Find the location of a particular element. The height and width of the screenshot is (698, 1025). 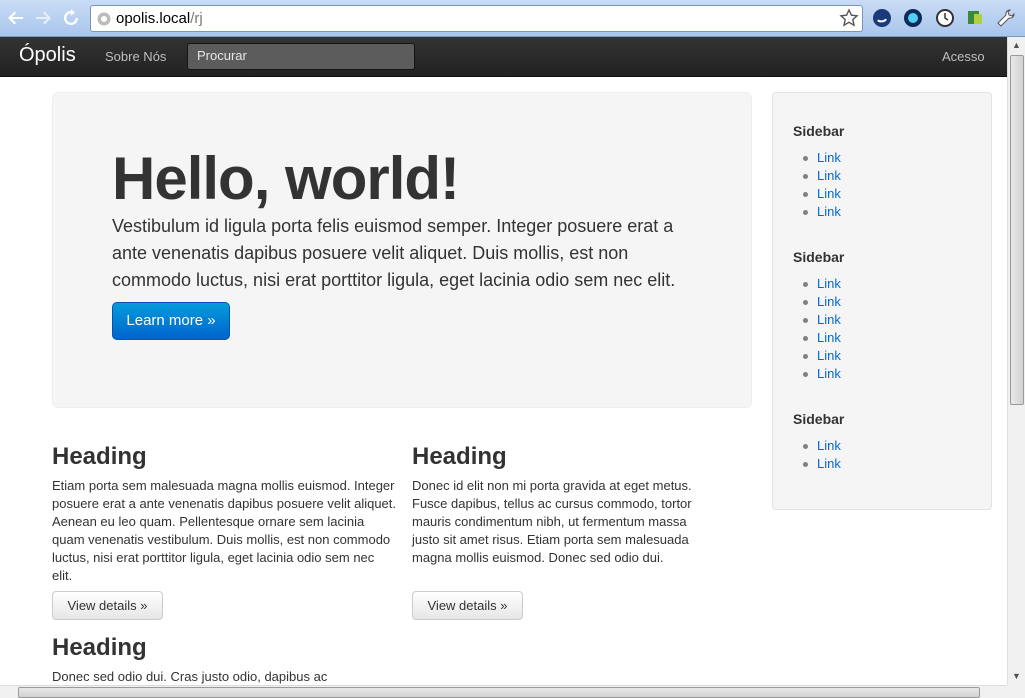

hero-title: Hello, world! is located at coordinates (286, 178).